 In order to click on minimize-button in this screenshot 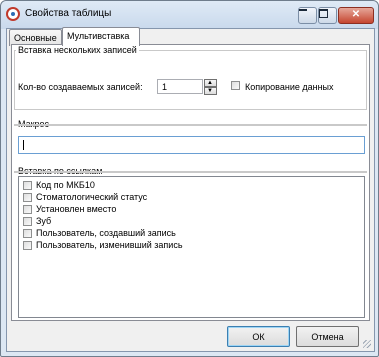, I will do `click(307, 15)`.